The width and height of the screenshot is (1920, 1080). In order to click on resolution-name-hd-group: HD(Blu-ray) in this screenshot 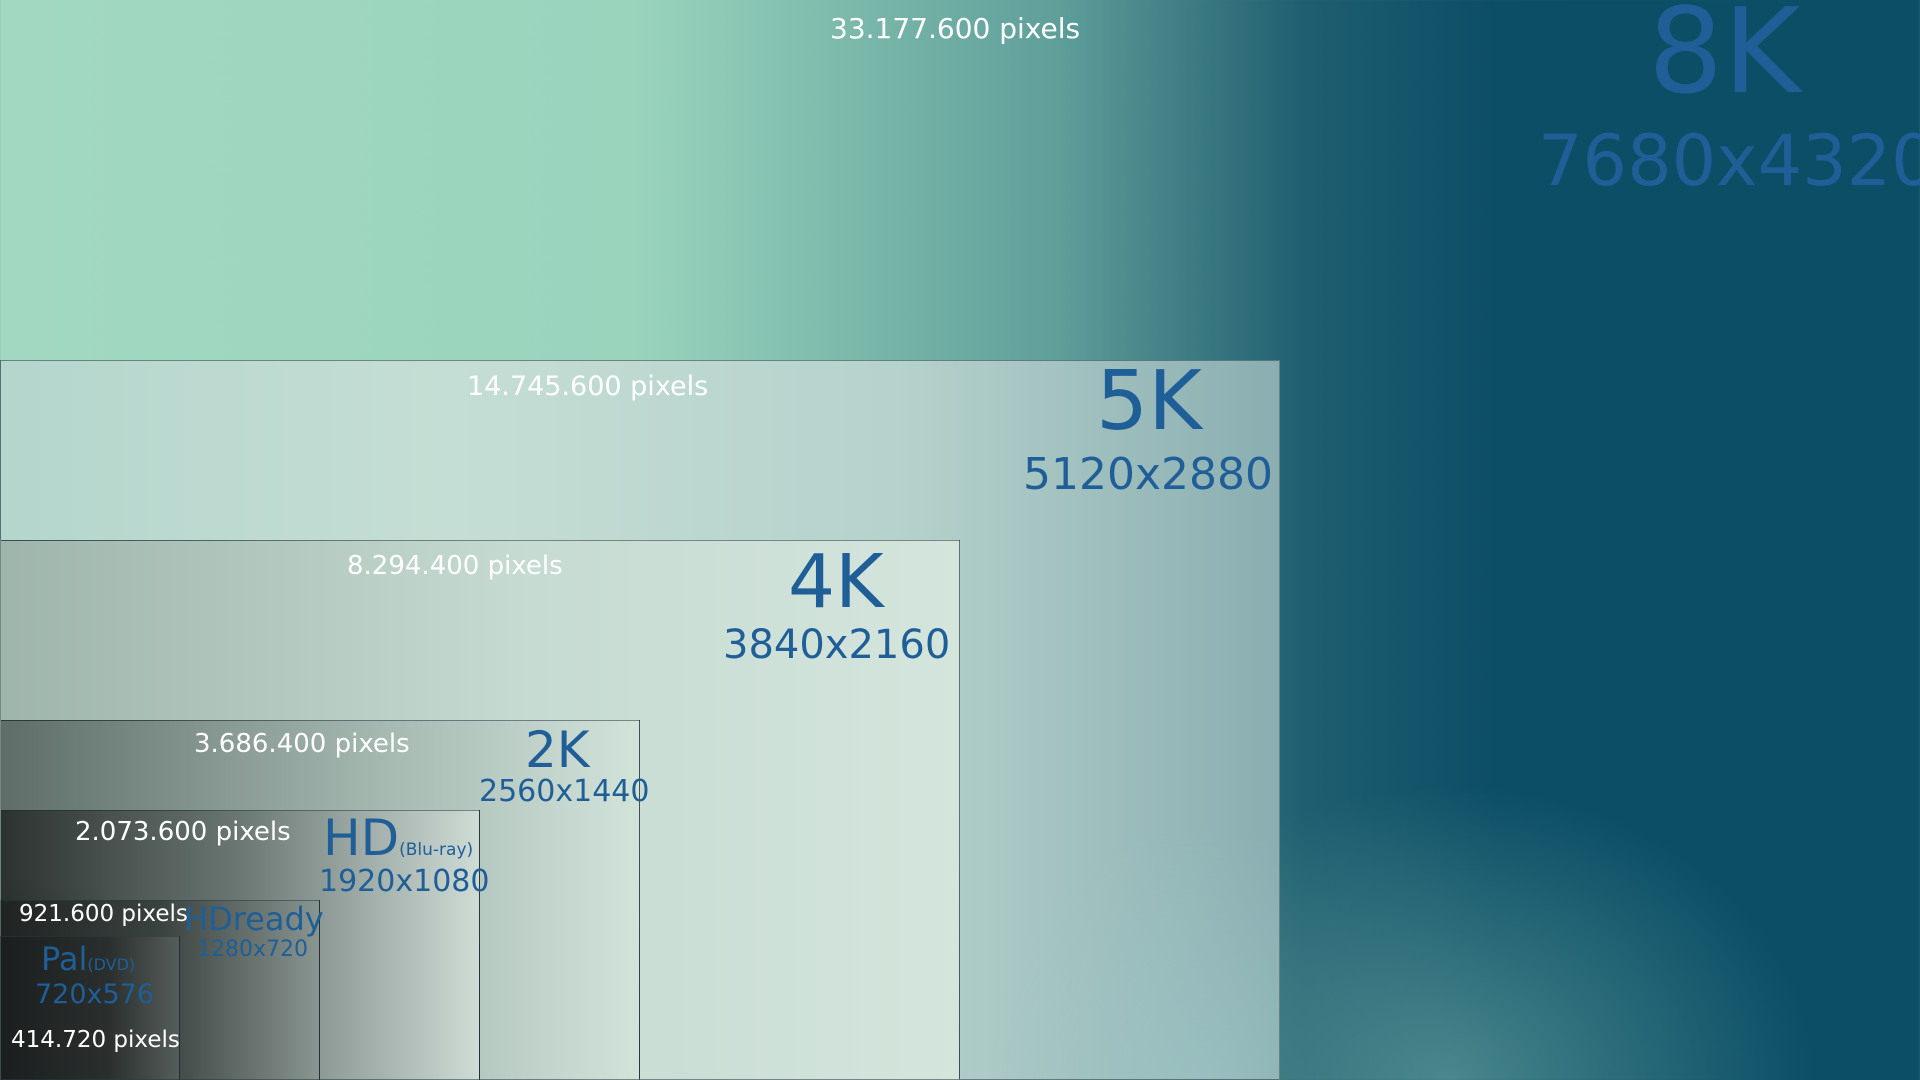, I will do `click(398, 838)`.